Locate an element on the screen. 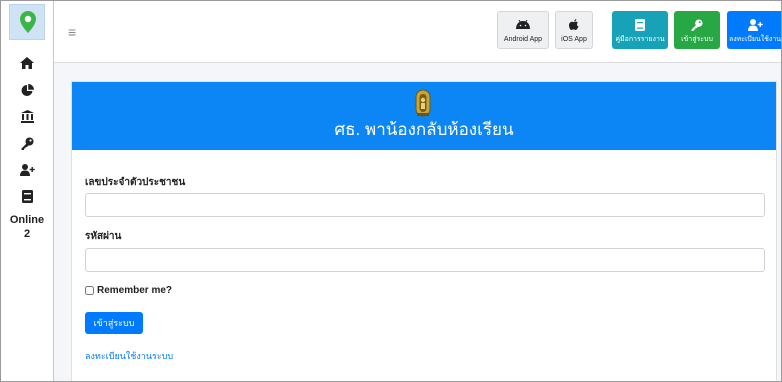 The height and width of the screenshot is (382, 782). ios-app-label: iOS App is located at coordinates (574, 39).